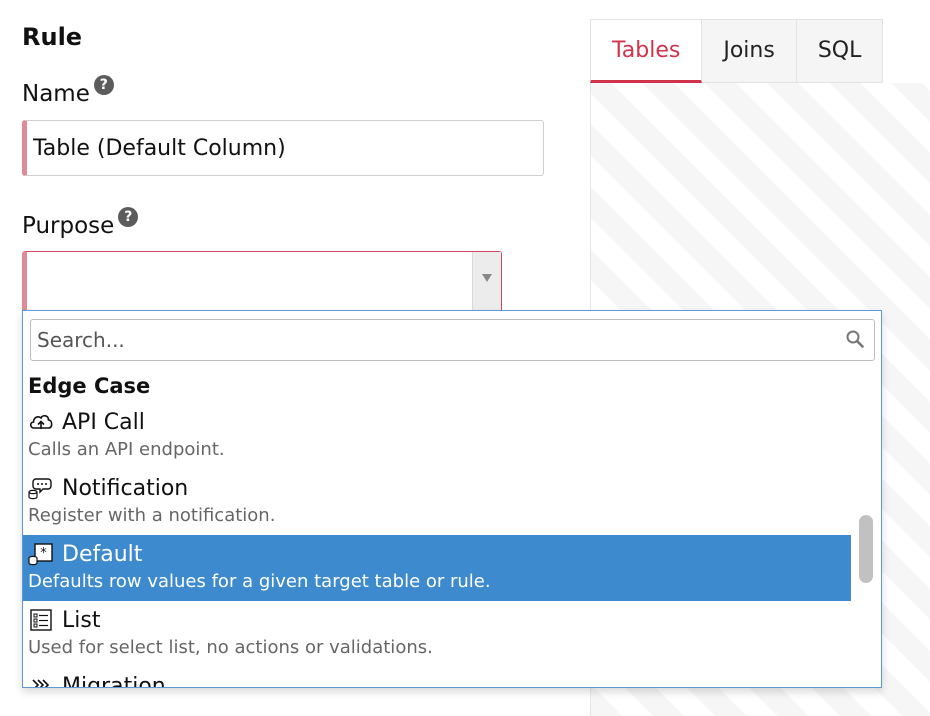 Image resolution: width=930 pixels, height=716 pixels. I want to click on section-title: Rule, so click(52, 37).